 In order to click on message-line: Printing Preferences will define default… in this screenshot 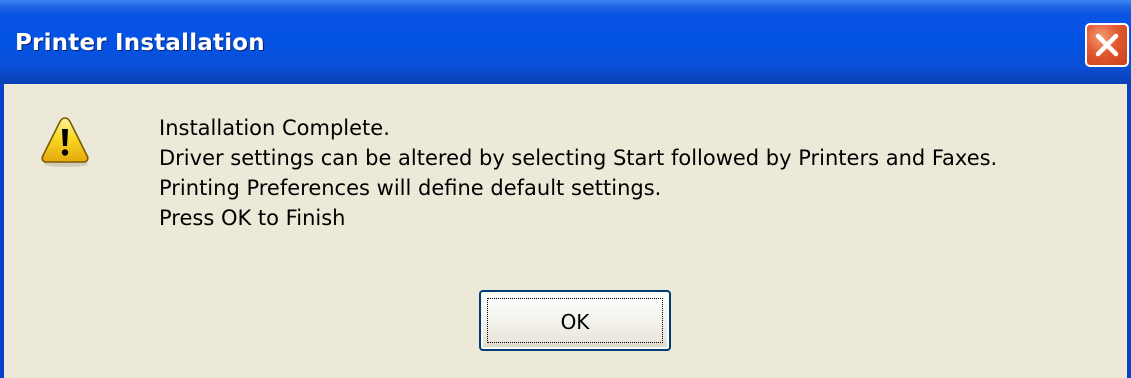, I will do `click(410, 188)`.